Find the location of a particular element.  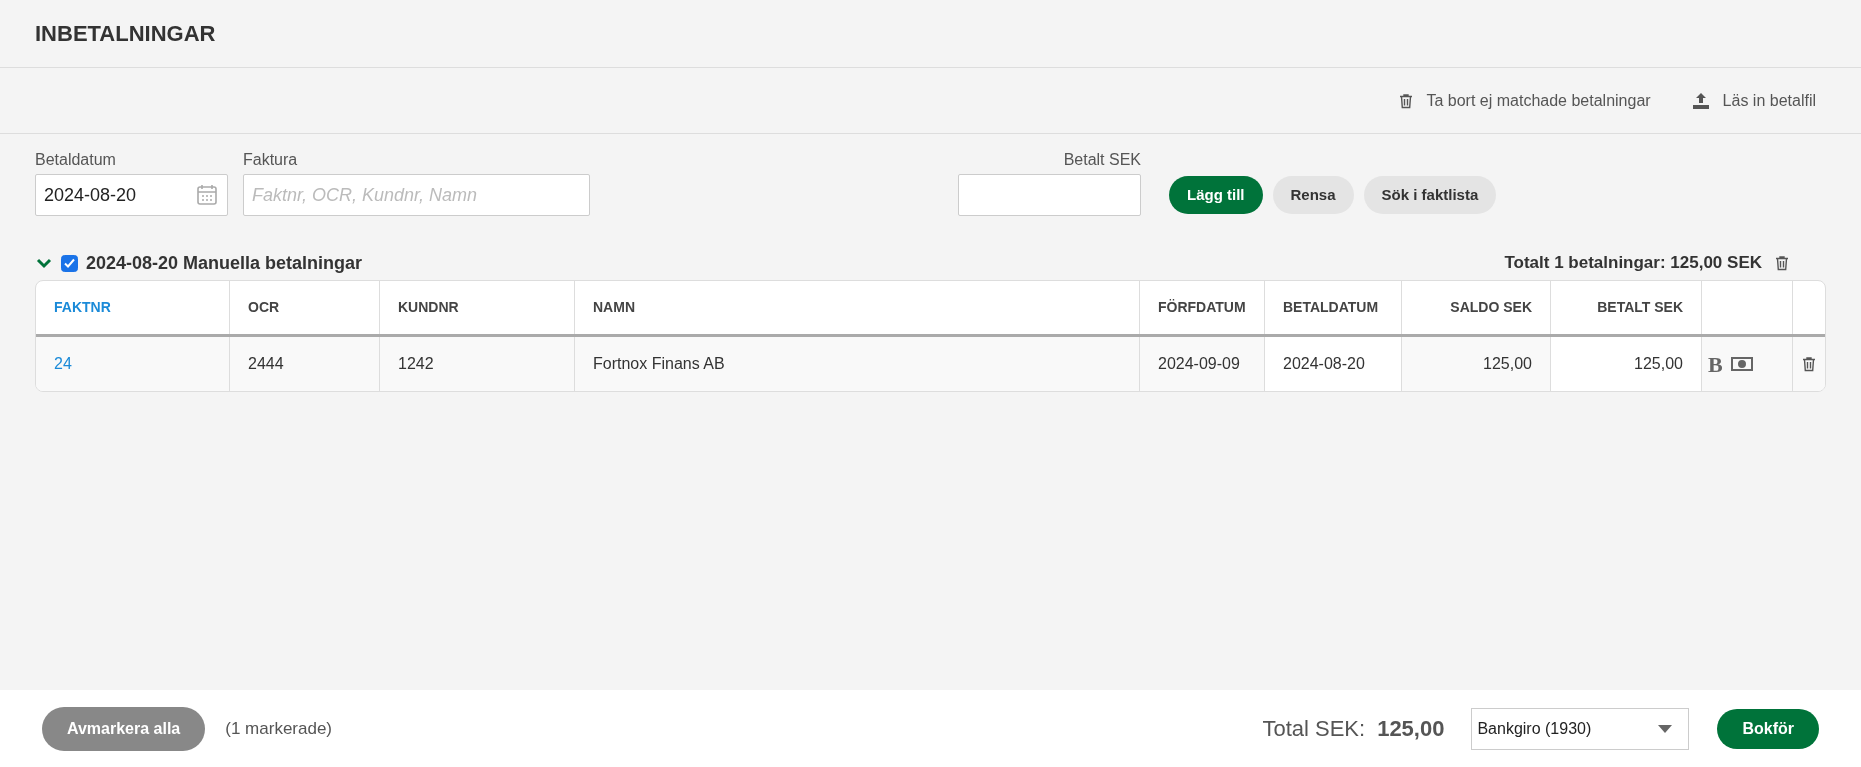

table-cell-text: 2024-09-09 is located at coordinates (1199, 364).